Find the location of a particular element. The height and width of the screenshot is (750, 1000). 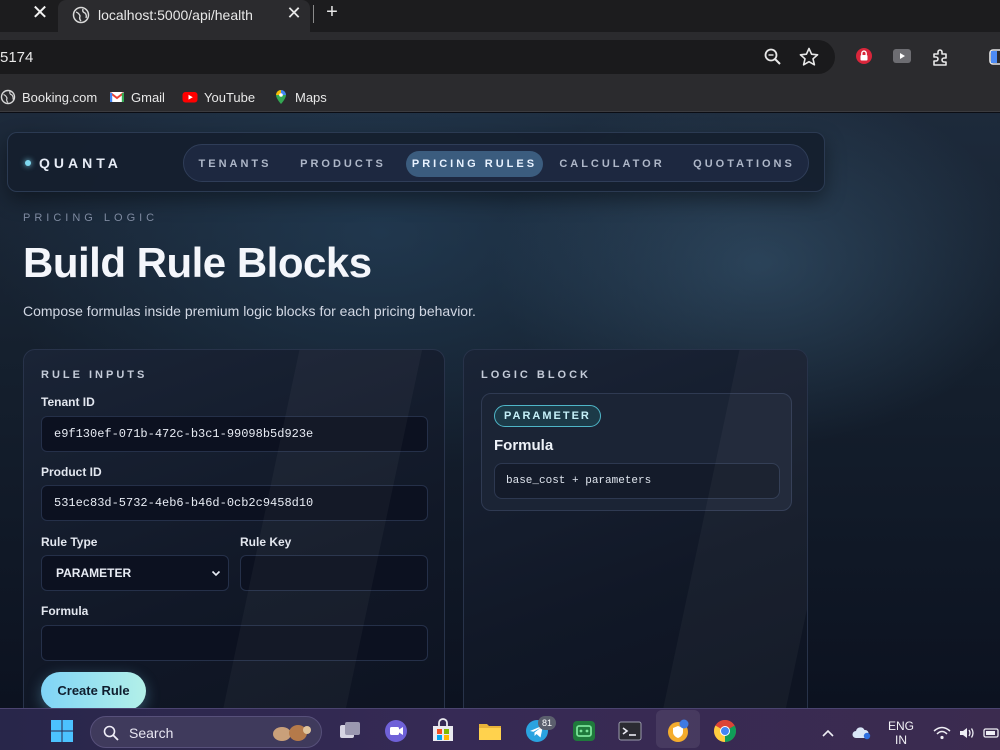

bookmark-booking: Booking.com is located at coordinates (48, 97).